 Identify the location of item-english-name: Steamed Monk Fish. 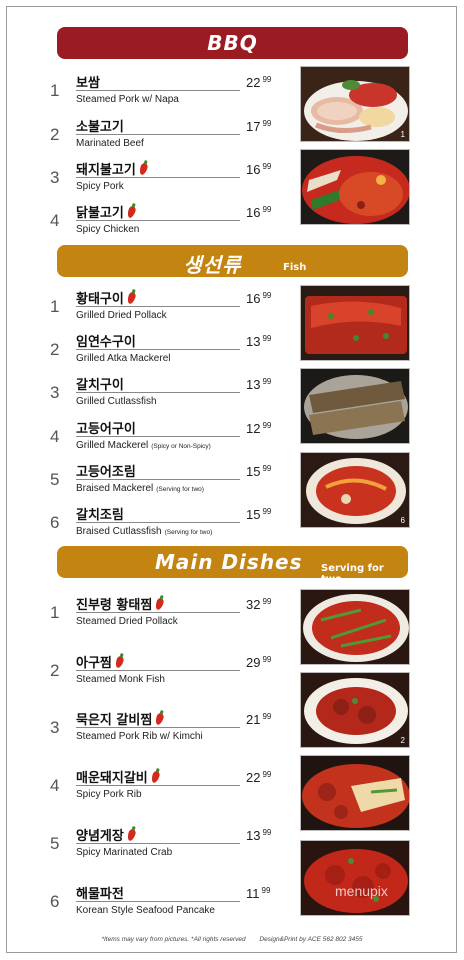
(120, 679).